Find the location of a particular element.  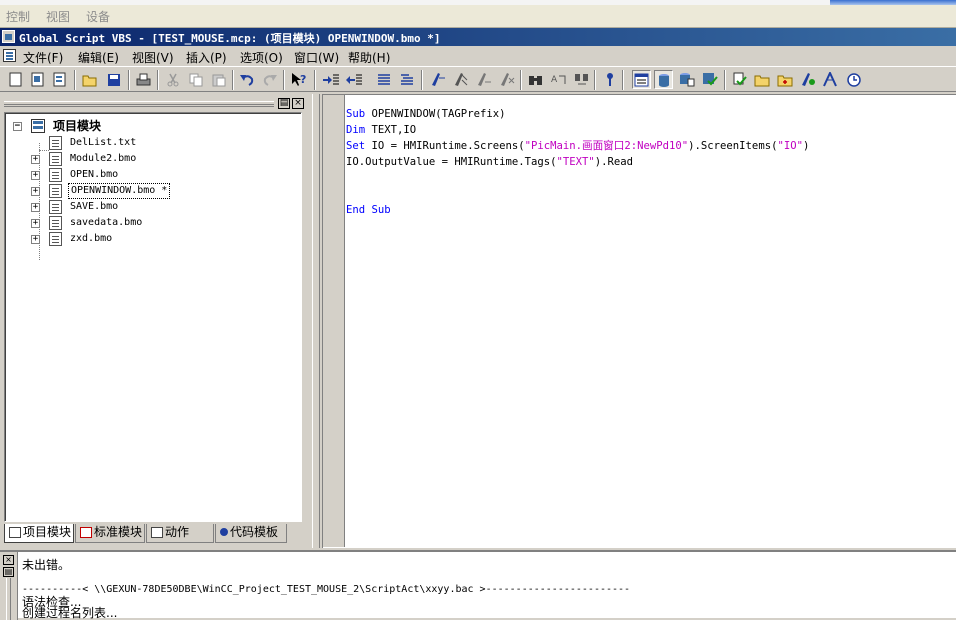

menu-window: 窗口(W) is located at coordinates (316, 57).